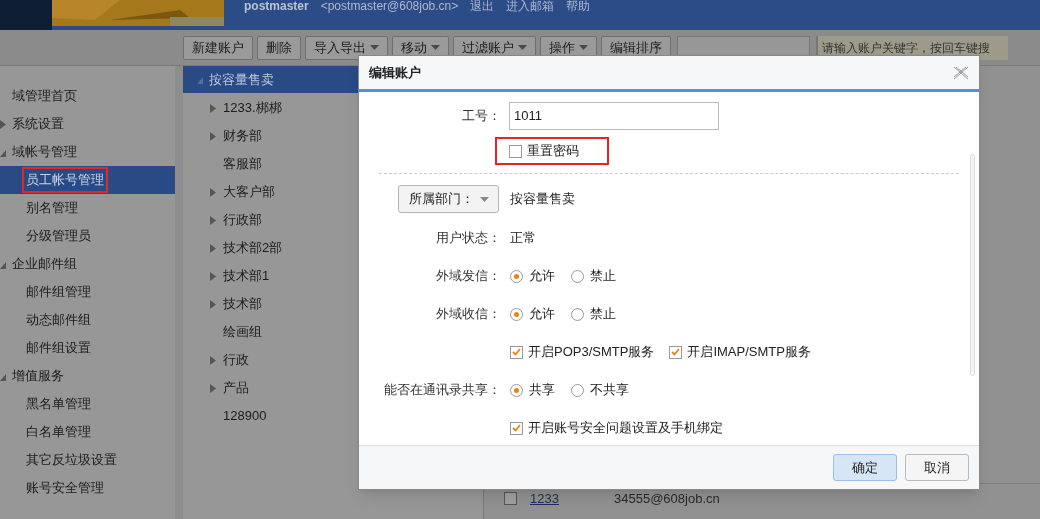 The image size is (1040, 519). I want to click on sidebar-item: 账号安全管理, so click(65, 488).